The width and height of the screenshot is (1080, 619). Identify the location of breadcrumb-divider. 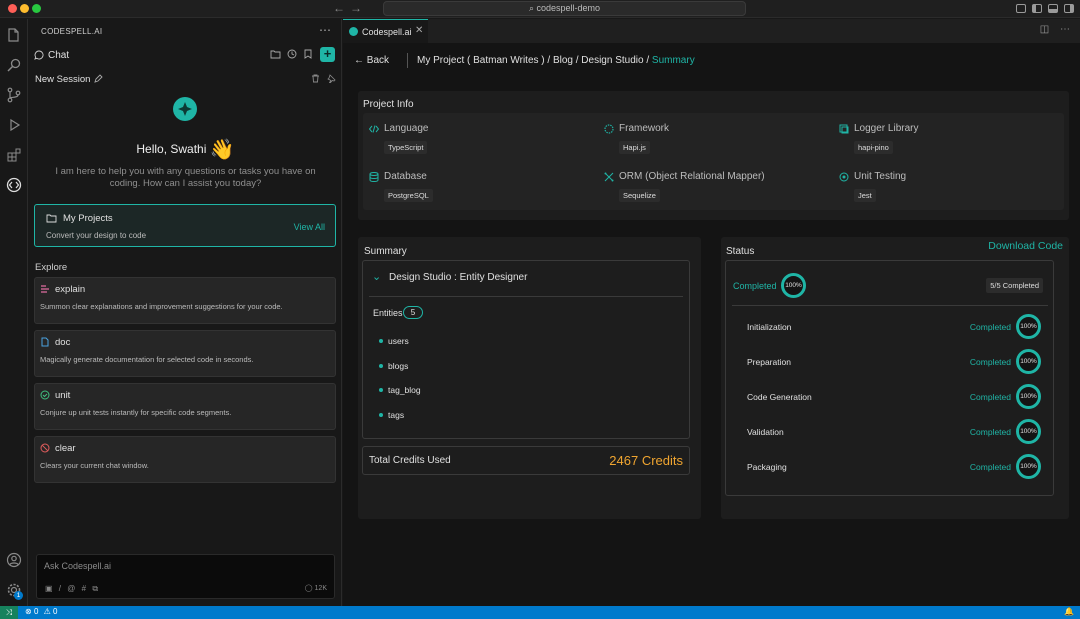
(407, 60).